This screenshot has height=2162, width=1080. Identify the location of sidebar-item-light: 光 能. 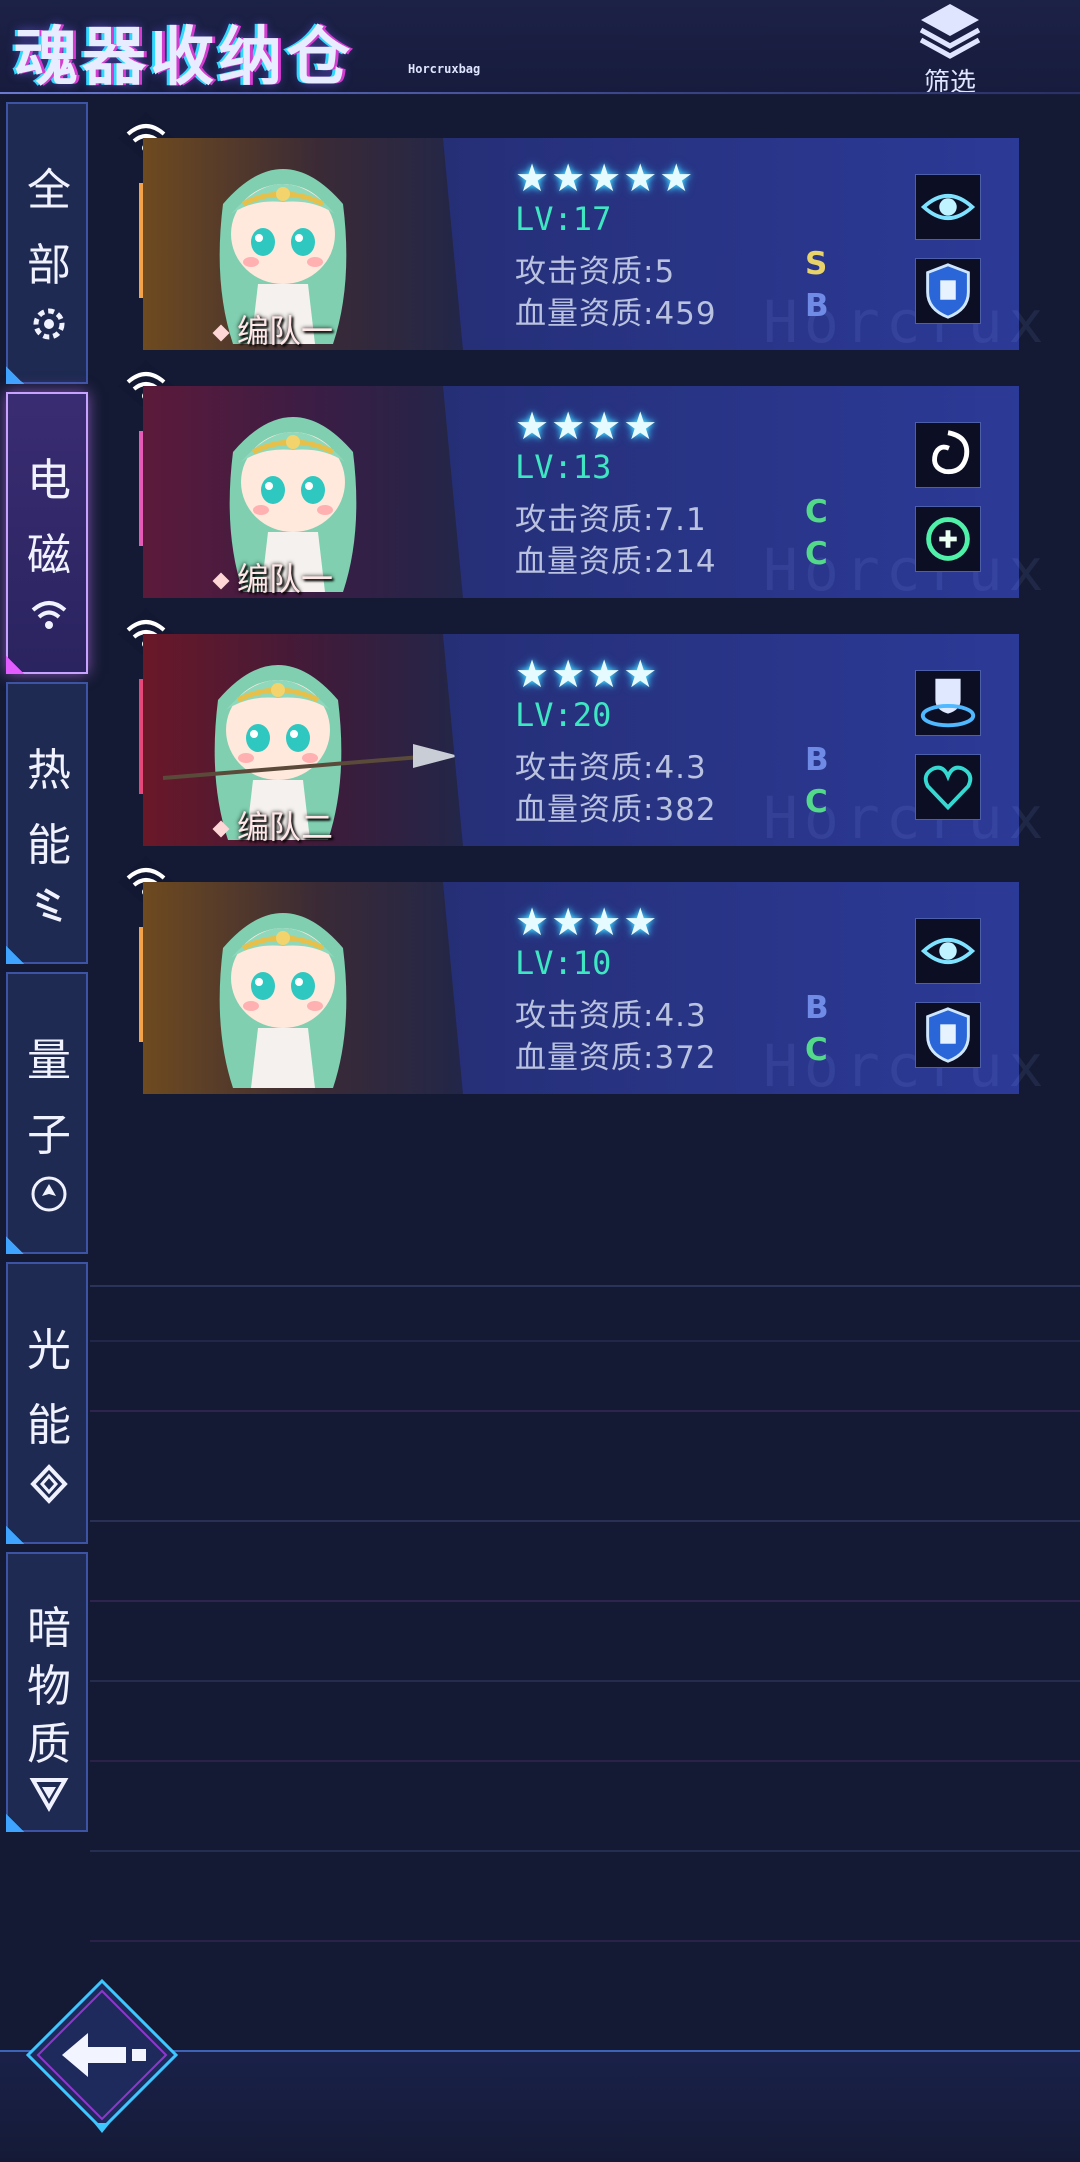
(47, 1403).